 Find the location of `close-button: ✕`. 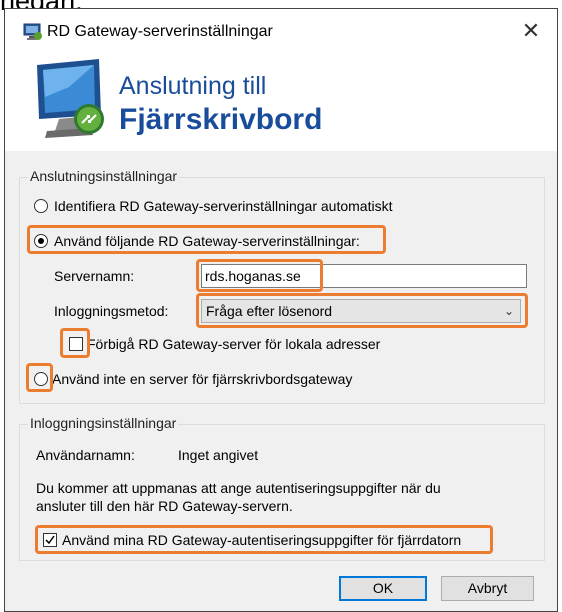

close-button: ✕ is located at coordinates (531, 31).